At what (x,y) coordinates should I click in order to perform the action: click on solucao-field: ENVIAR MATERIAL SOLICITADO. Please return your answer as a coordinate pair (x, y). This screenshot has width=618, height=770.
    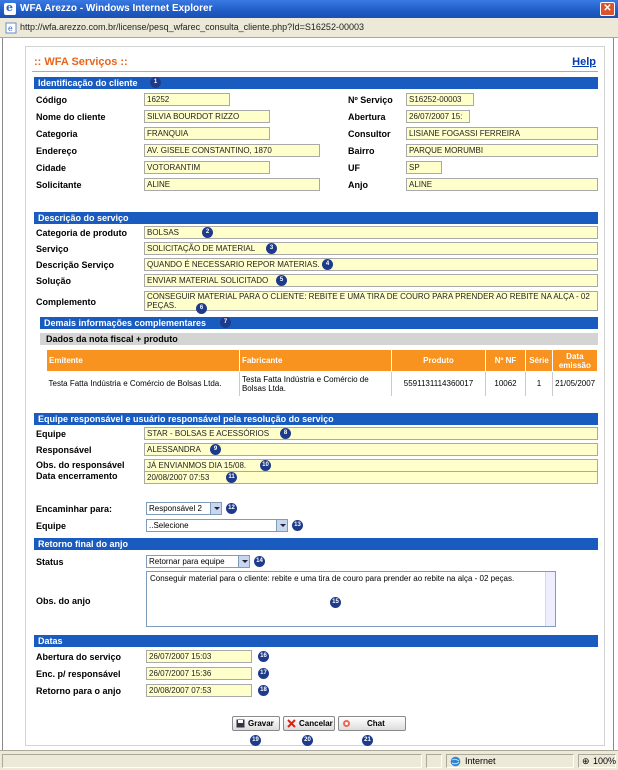
    Looking at the image, I should click on (371, 280).